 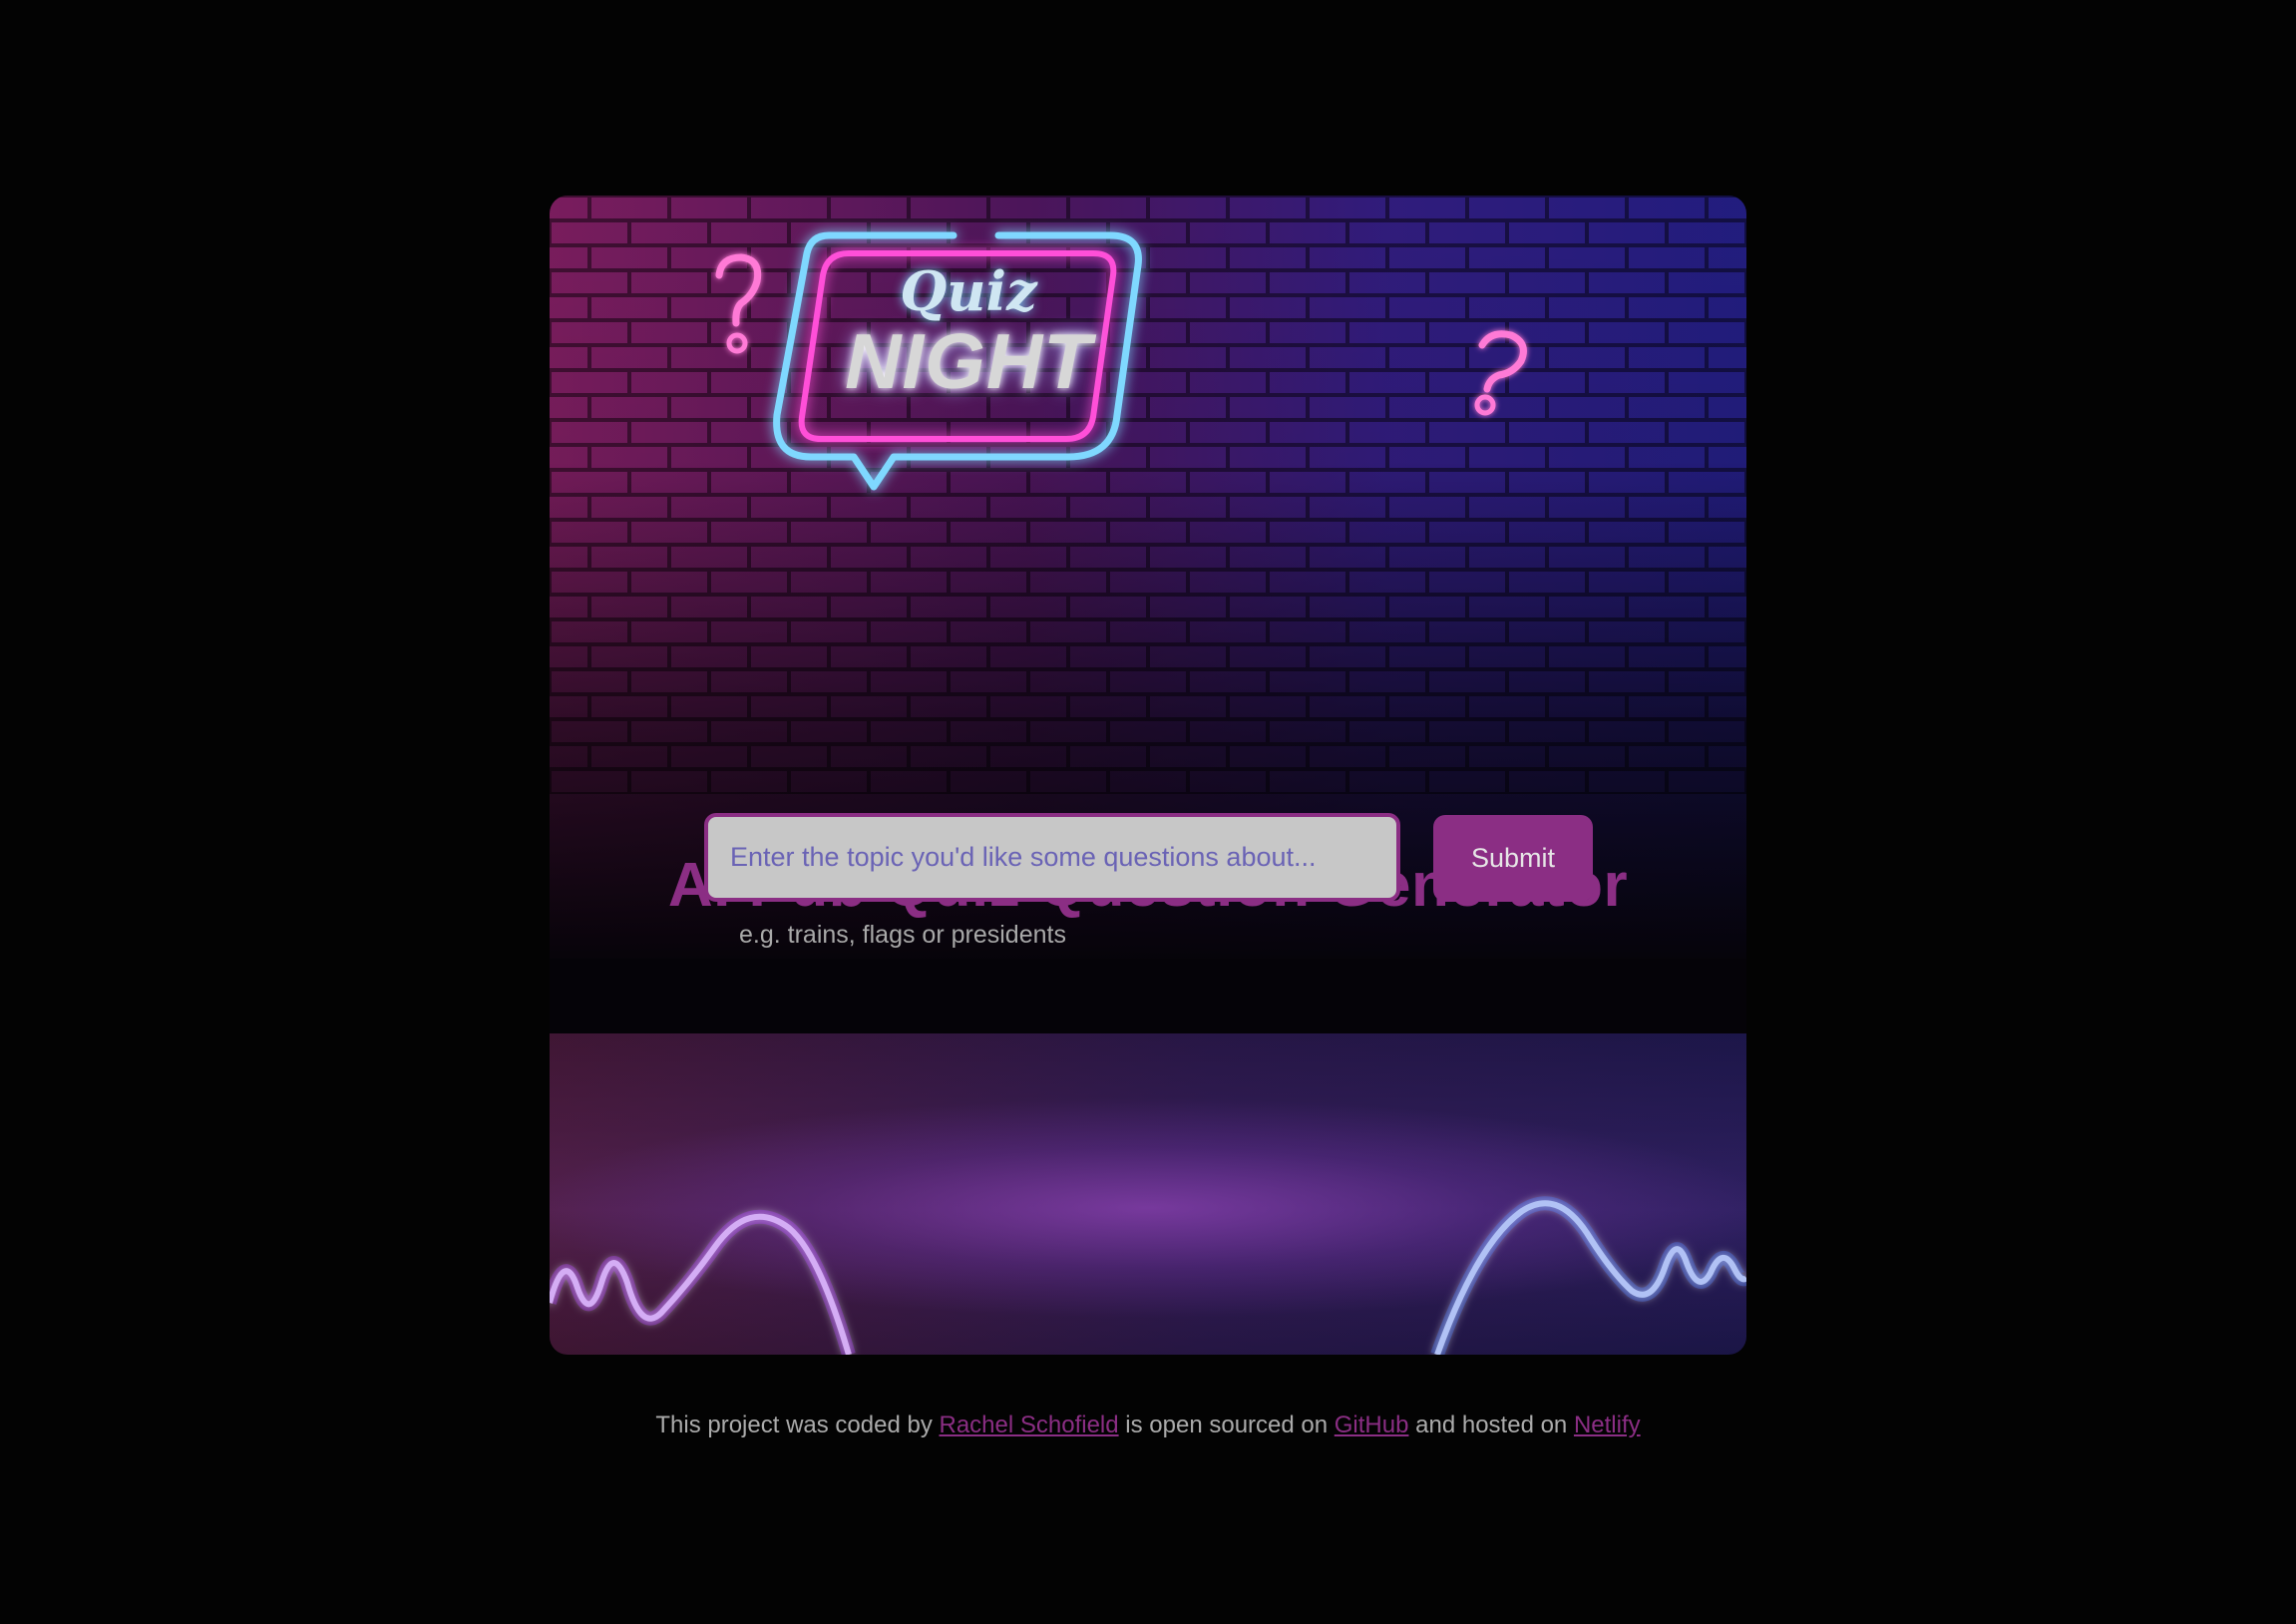 I want to click on netlify-link: Netlify, so click(x=1607, y=1425).